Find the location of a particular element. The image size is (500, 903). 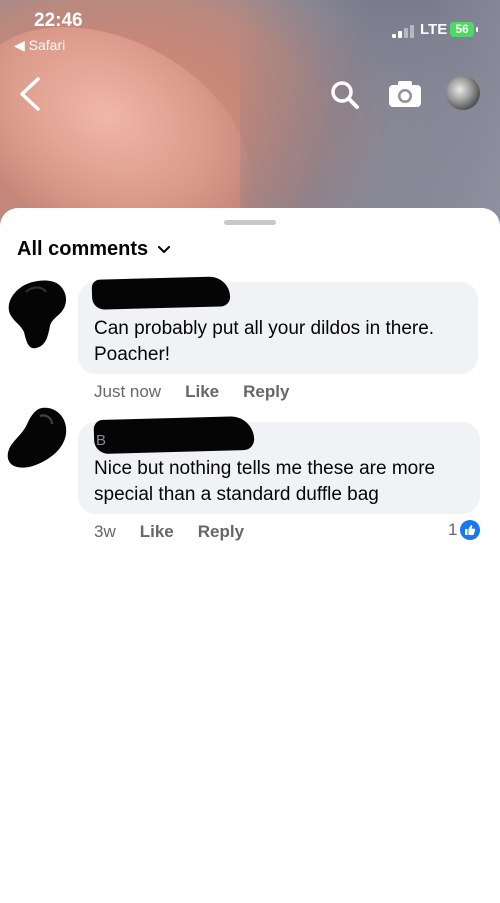

back-chevron-icon is located at coordinates (30, 94).